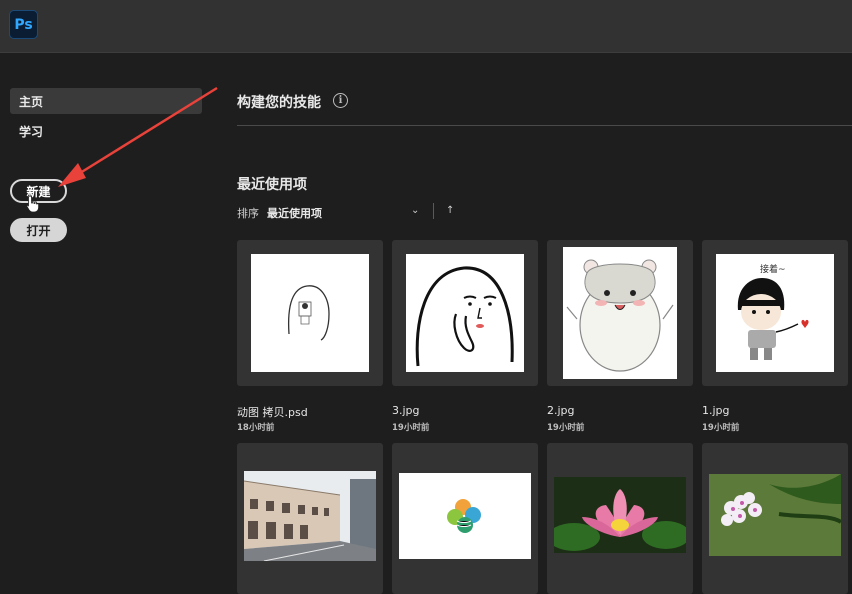  What do you see at coordinates (406, 410) in the screenshot?
I see `file-name: 3.jpg` at bounding box center [406, 410].